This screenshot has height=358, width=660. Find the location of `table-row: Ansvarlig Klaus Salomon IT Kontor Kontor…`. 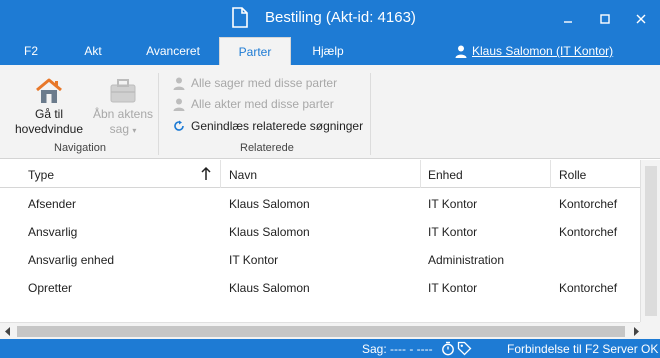

table-row: Ansvarlig Klaus Salomon IT Kontor Kontor… is located at coordinates (320, 232).